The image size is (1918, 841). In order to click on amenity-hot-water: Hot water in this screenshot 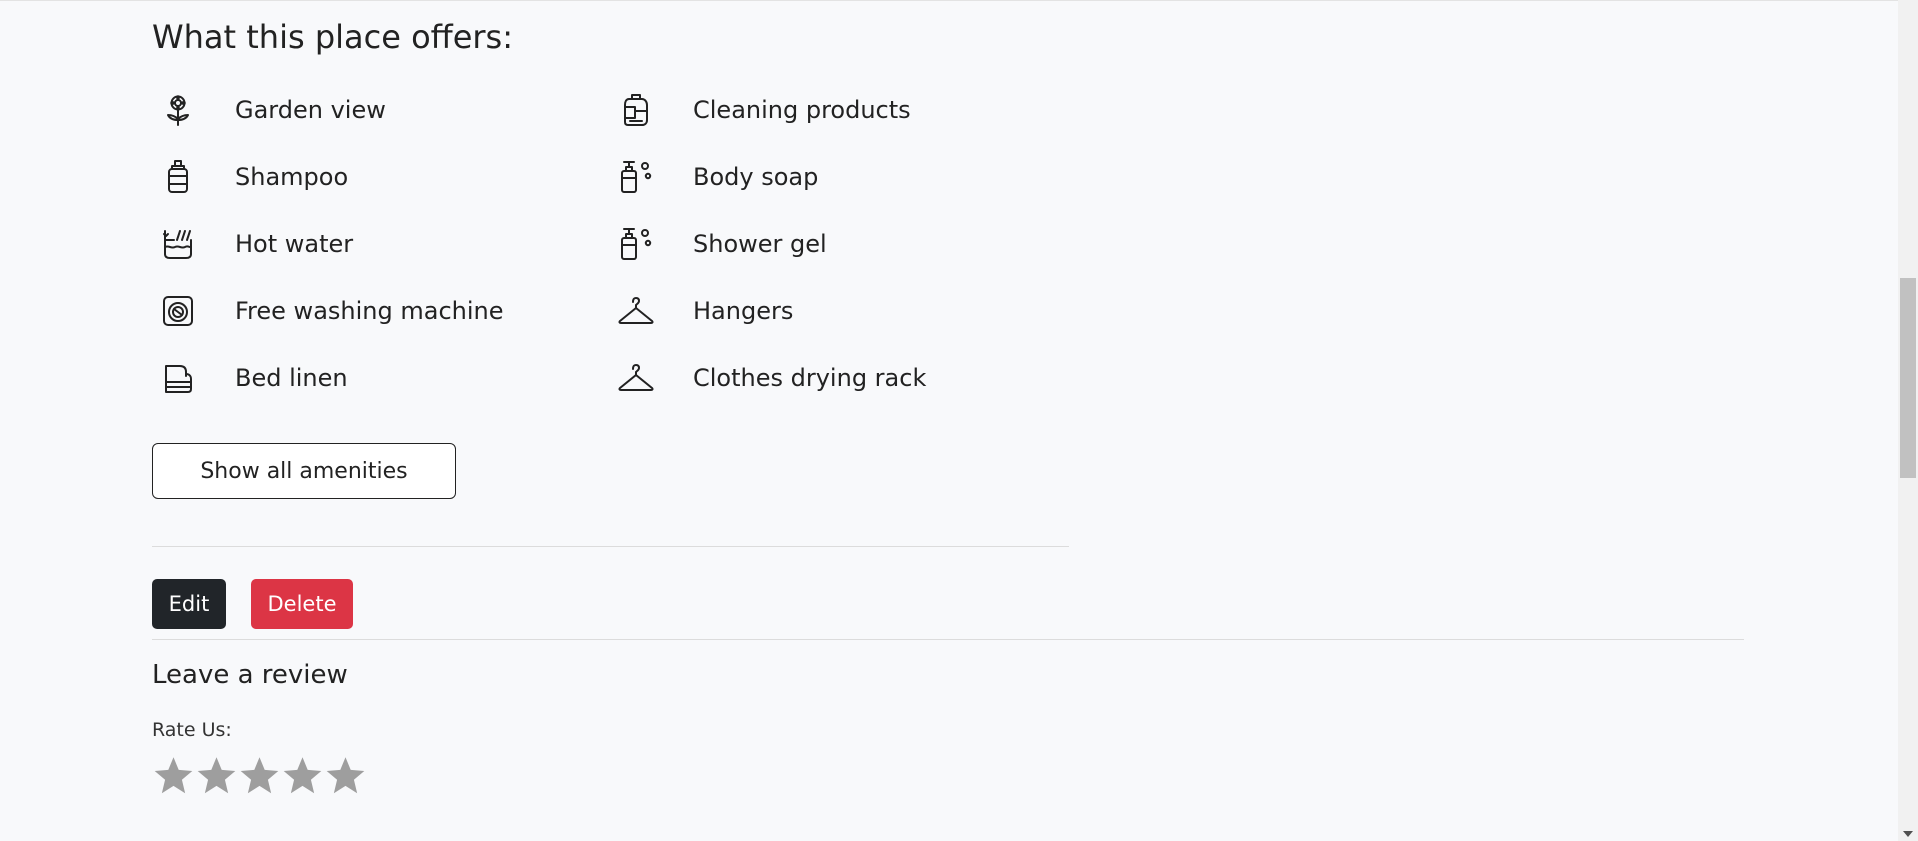, I will do `click(255, 244)`.